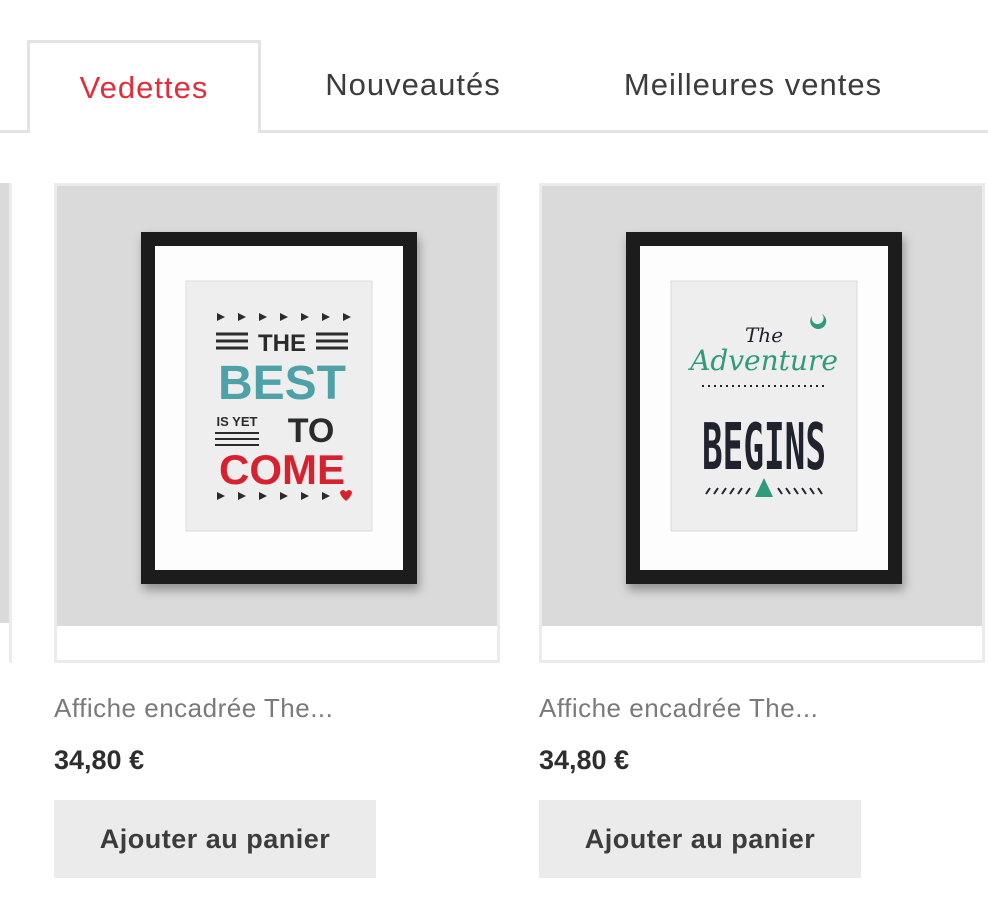 This screenshot has width=988, height=912. I want to click on tab-nouveautes: Nouveautés, so click(413, 85).